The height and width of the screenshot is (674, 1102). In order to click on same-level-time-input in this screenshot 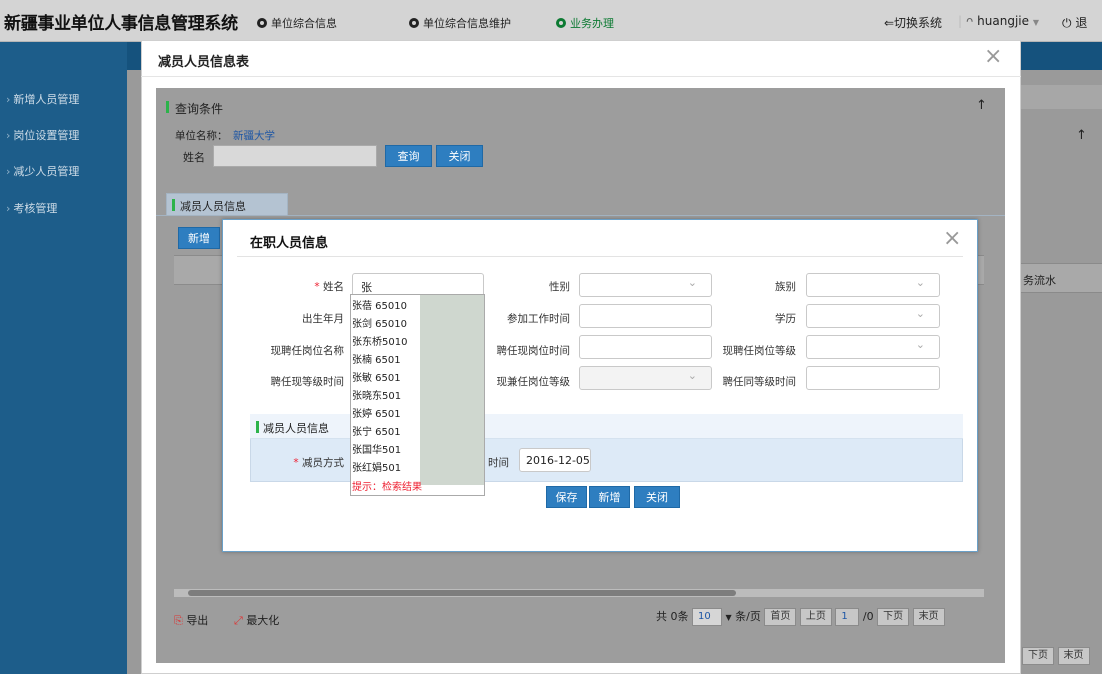, I will do `click(873, 378)`.